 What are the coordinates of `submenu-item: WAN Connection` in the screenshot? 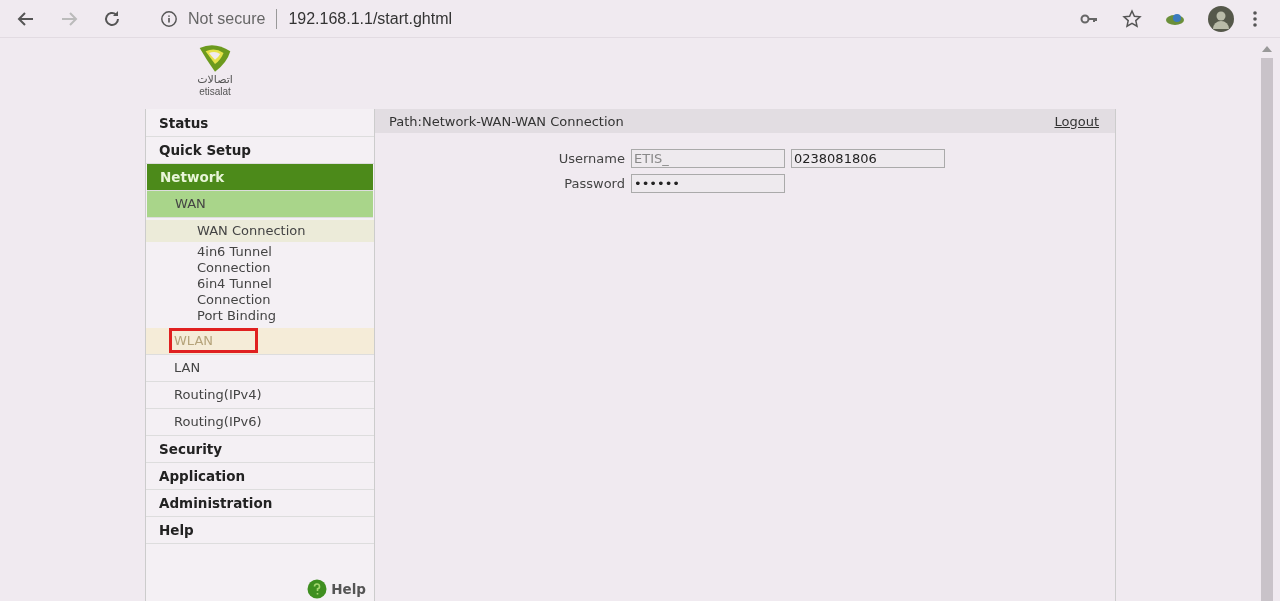 It's located at (260, 231).